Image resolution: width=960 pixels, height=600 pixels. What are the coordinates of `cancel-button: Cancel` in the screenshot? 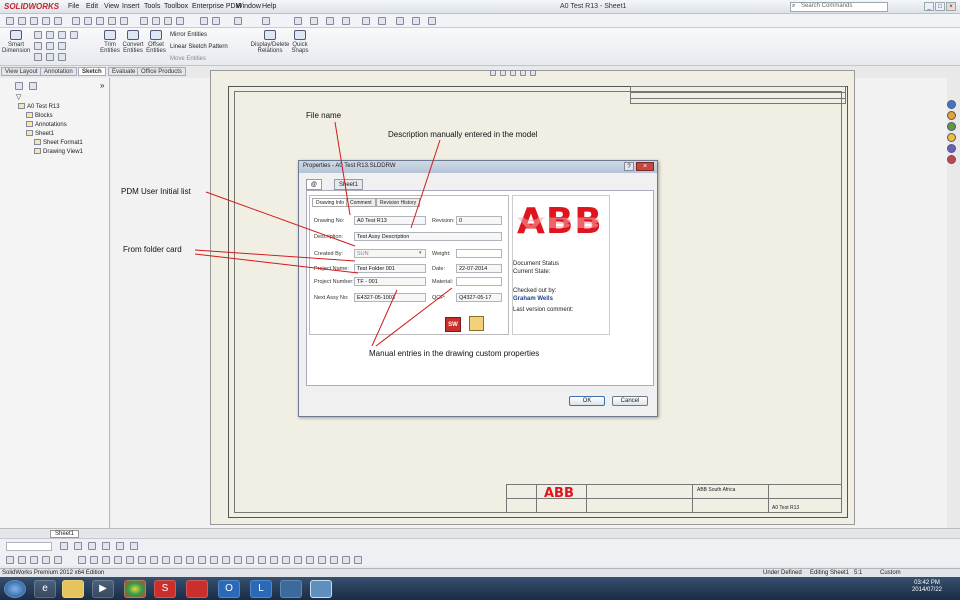 It's located at (630, 401).